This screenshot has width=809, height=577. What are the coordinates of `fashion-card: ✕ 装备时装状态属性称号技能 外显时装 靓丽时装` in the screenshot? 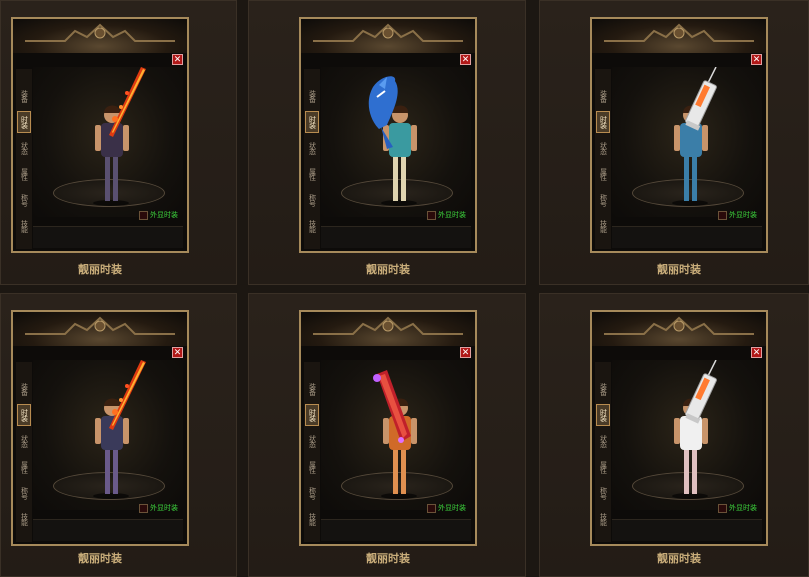 It's located at (118, 142).